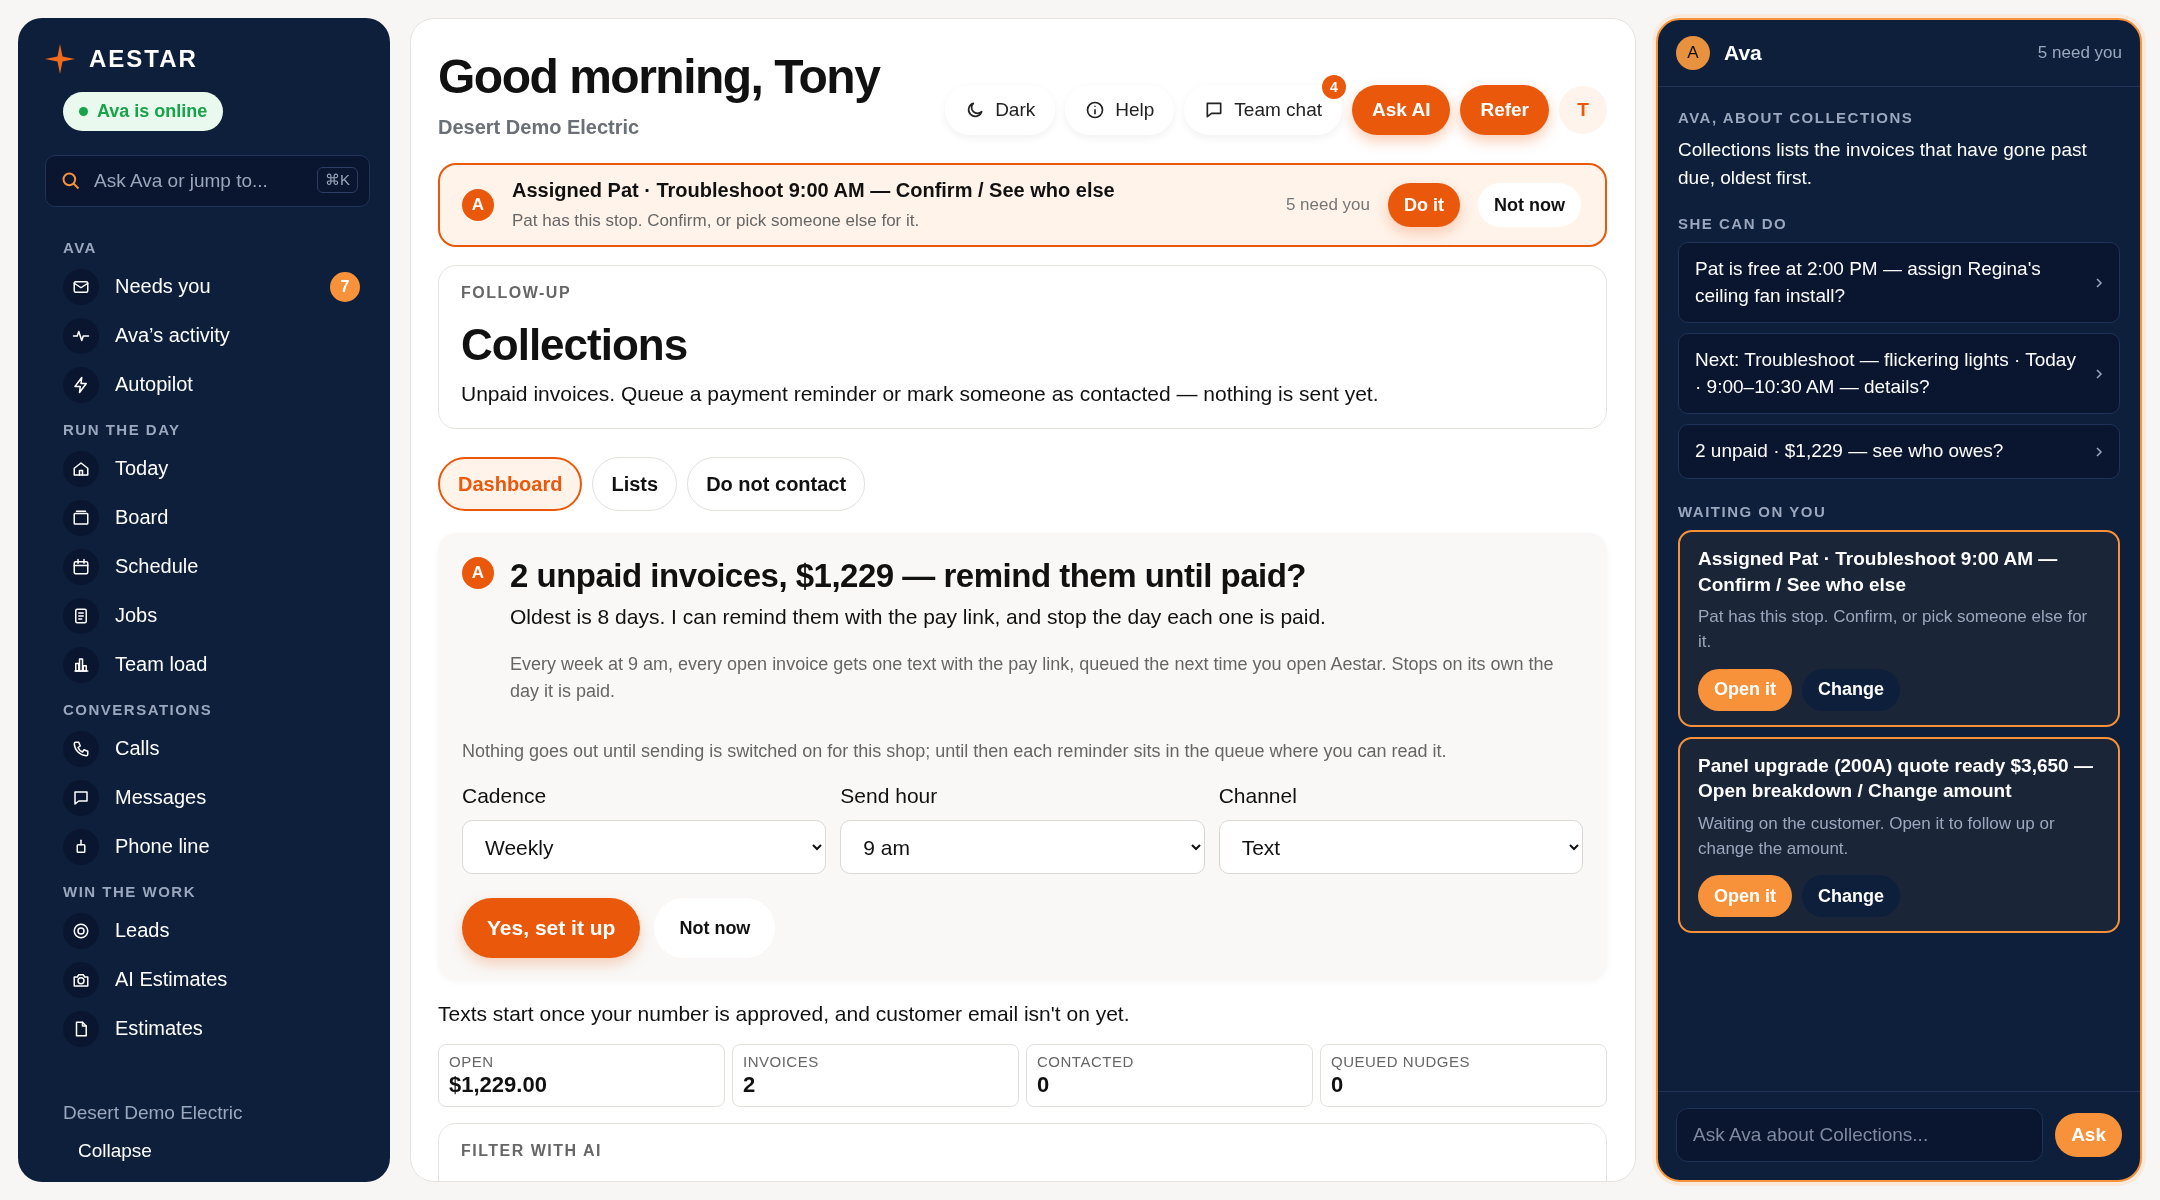  What do you see at coordinates (207, 468) in the screenshot?
I see `nav-item: Today` at bounding box center [207, 468].